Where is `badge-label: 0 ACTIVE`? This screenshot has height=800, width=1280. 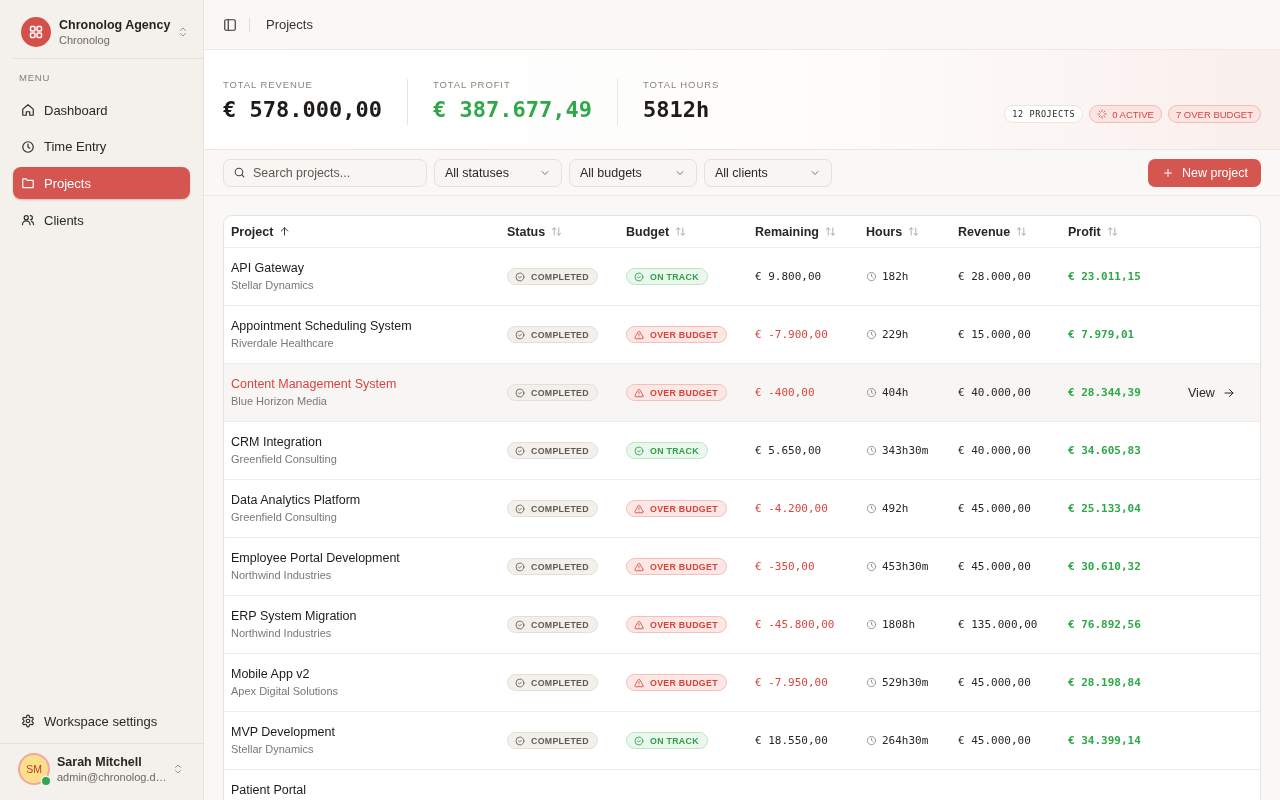
badge-label: 0 ACTIVE is located at coordinates (1133, 114).